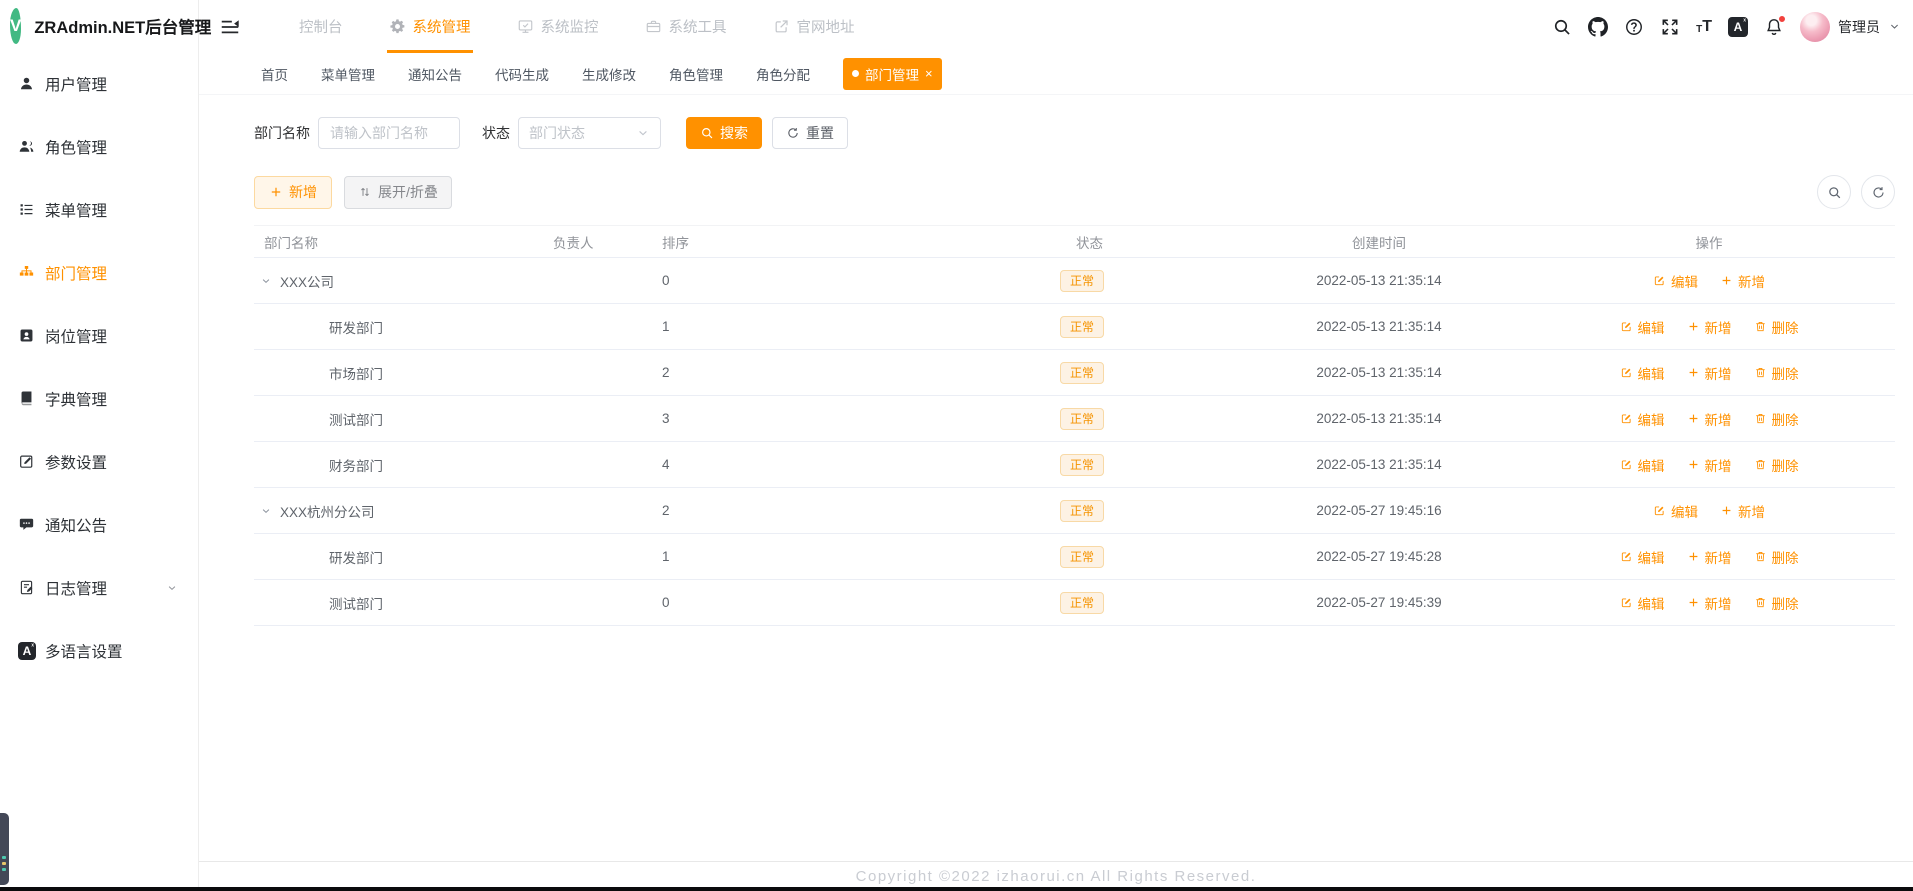 The image size is (1913, 891). What do you see at coordinates (408, 192) in the screenshot?
I see `expand-collapse-label: 展开/折叠` at bounding box center [408, 192].